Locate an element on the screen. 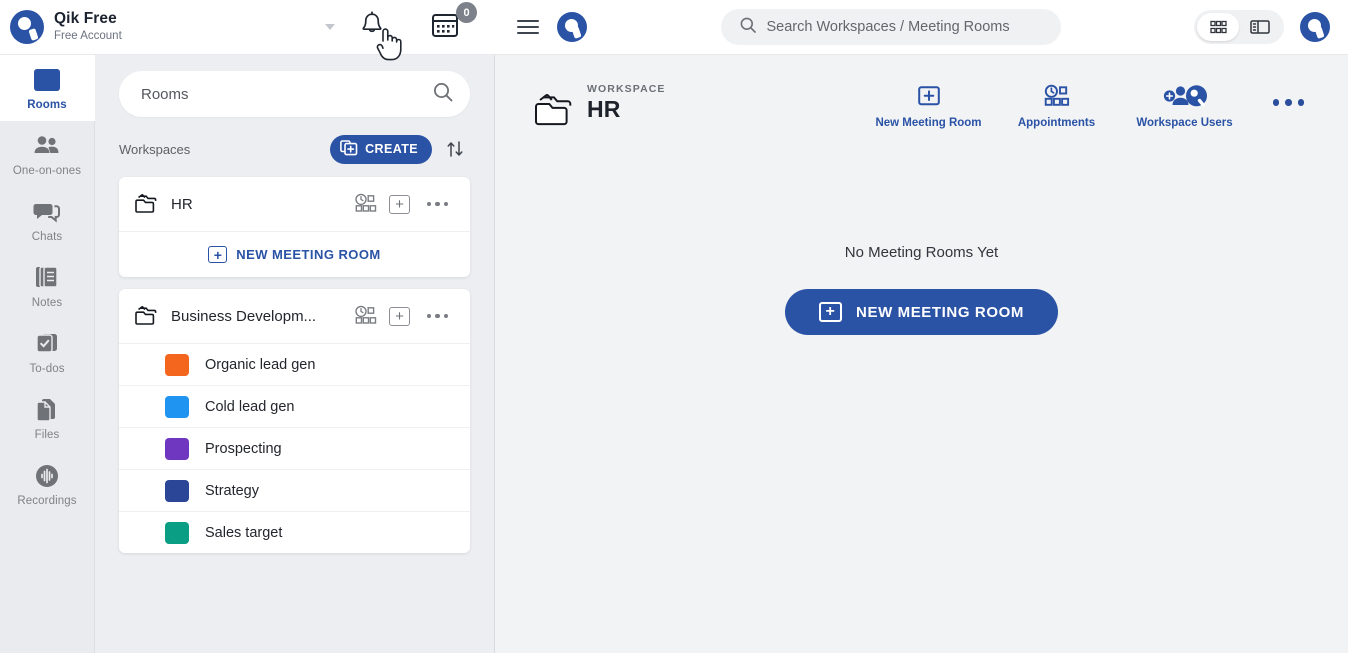 The width and height of the screenshot is (1348, 653). sidebar-item-one-on-ones: One-on-ones is located at coordinates (47, 154).